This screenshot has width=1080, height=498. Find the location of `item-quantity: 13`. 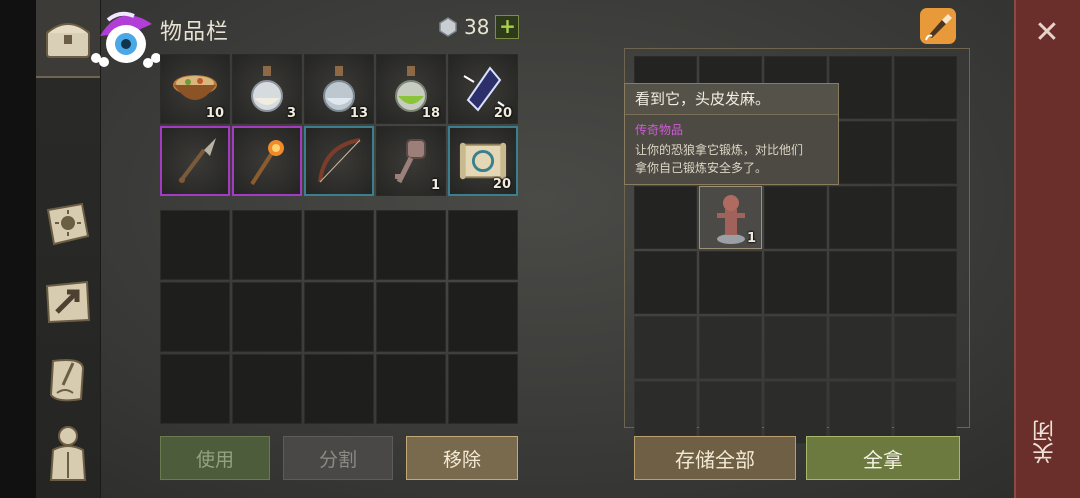

item-quantity: 13 is located at coordinates (358, 113).